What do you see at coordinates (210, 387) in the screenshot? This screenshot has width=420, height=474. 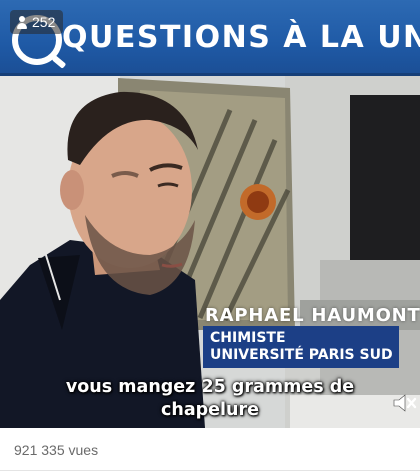 I see `subtitle-line-1: vous mangez 25 grammes de` at bounding box center [210, 387].